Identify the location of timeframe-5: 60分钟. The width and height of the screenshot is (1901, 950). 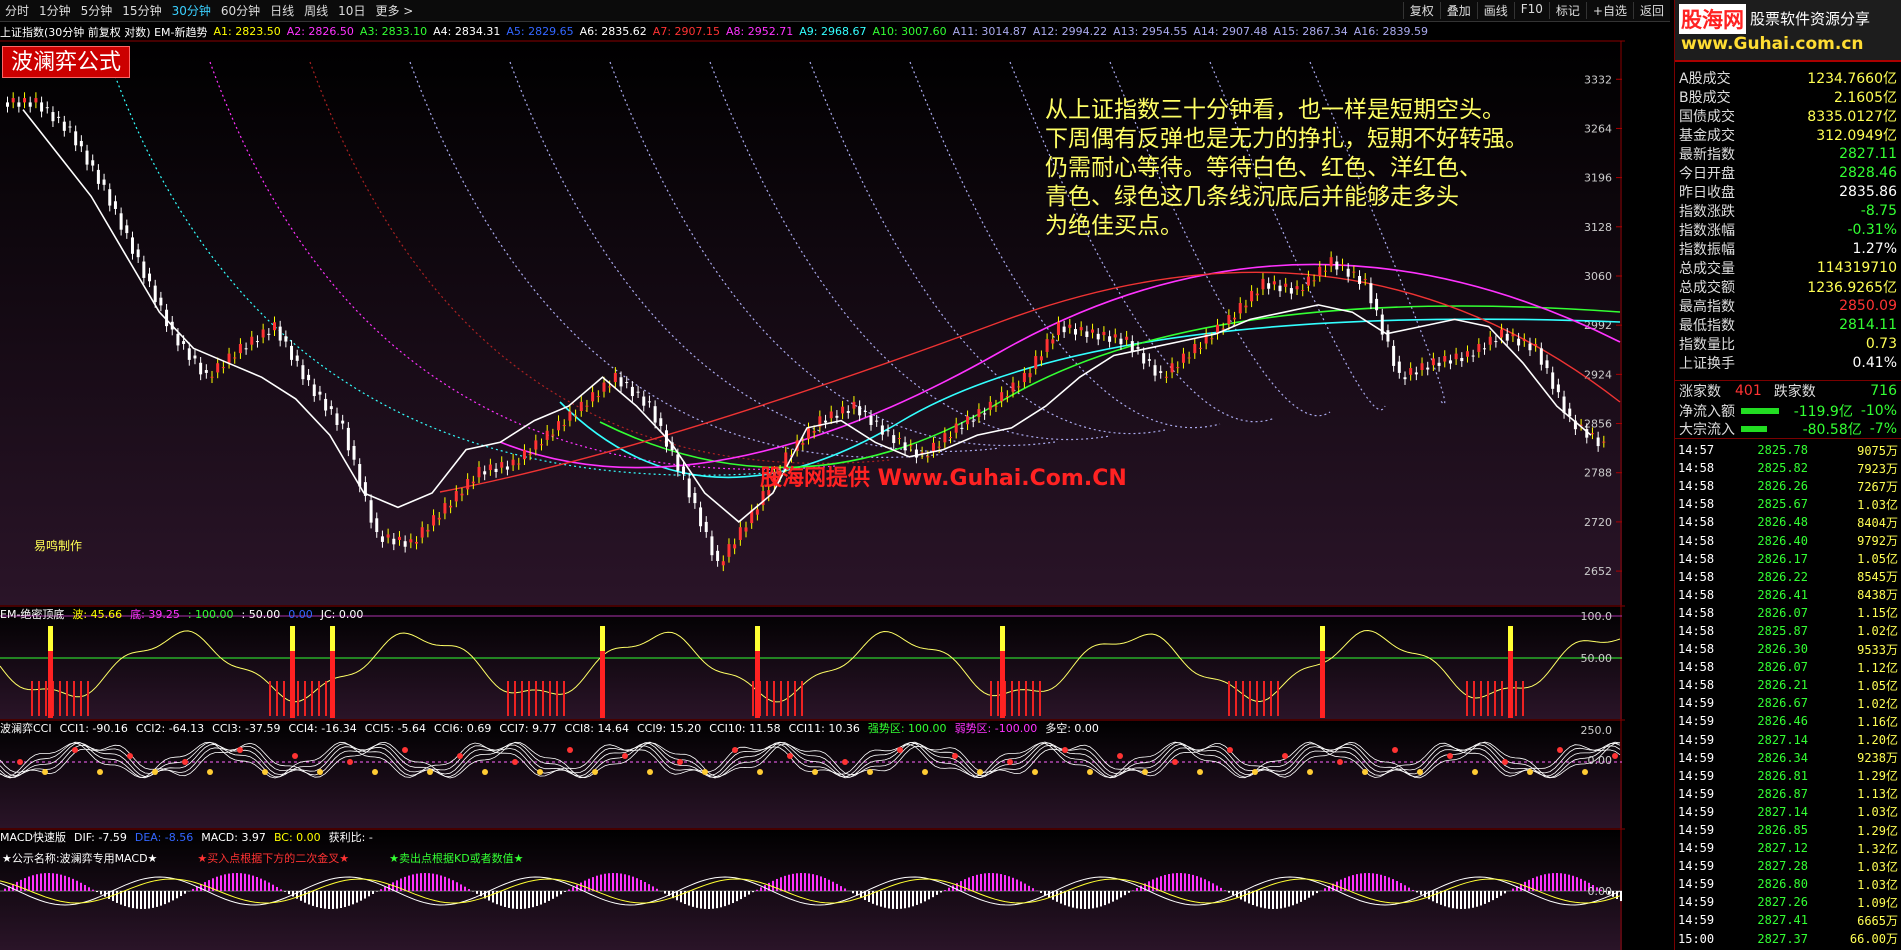
(240, 10).